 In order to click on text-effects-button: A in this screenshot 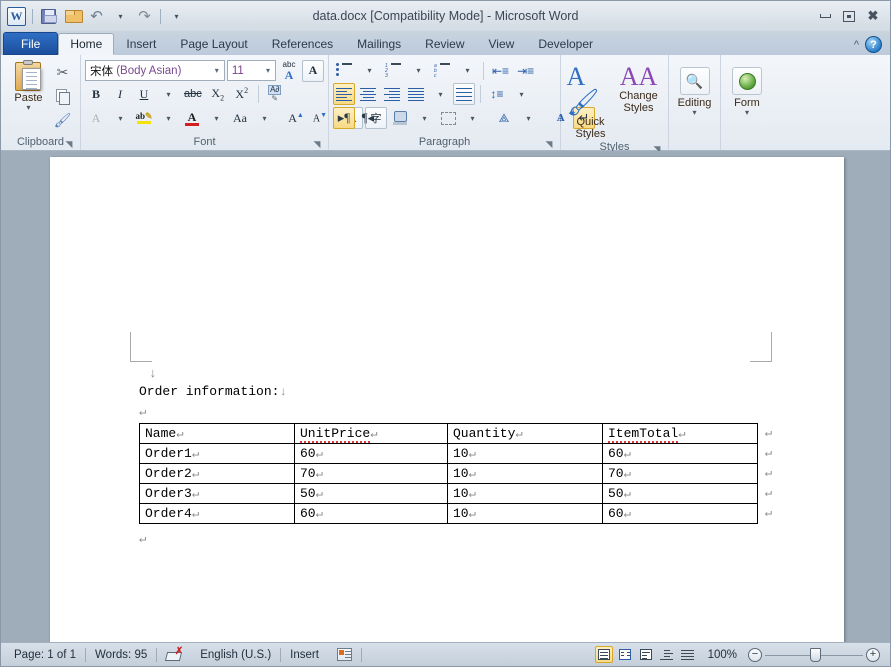, I will do `click(313, 70)`.